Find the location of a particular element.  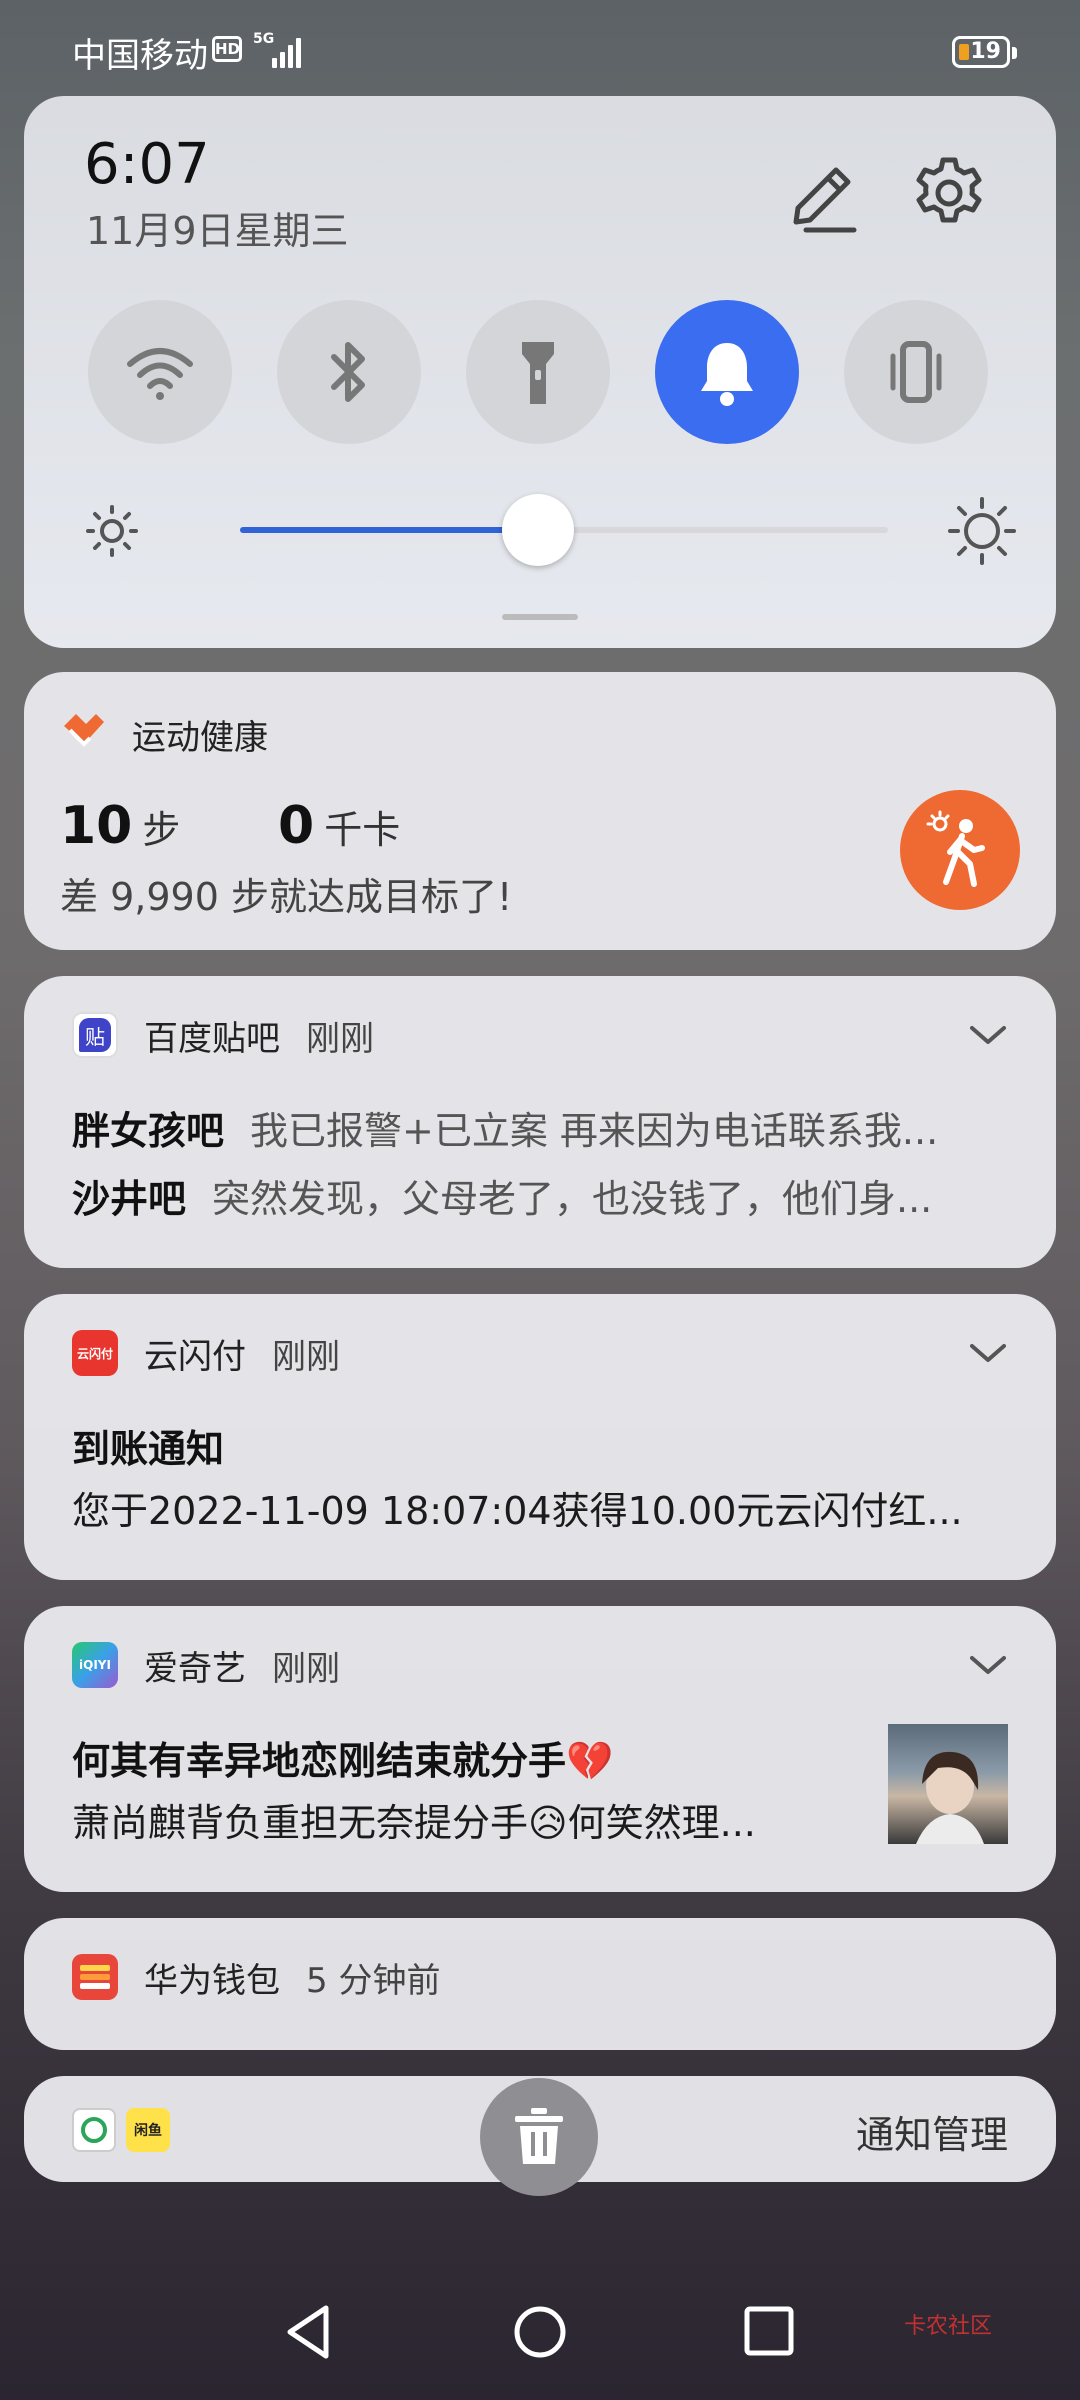

brightness-low-icon is located at coordinates (112, 531).